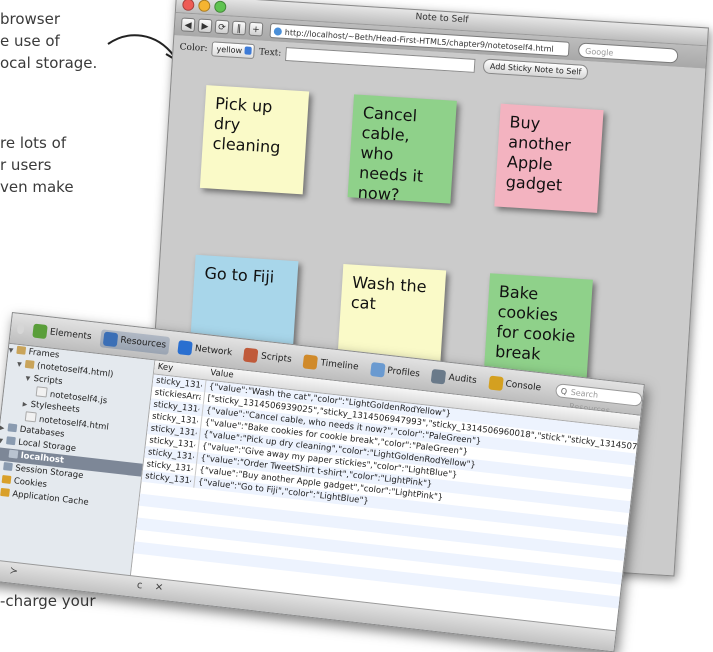 This screenshot has width=713, height=652. I want to click on color-select: yellow, so click(233, 50).